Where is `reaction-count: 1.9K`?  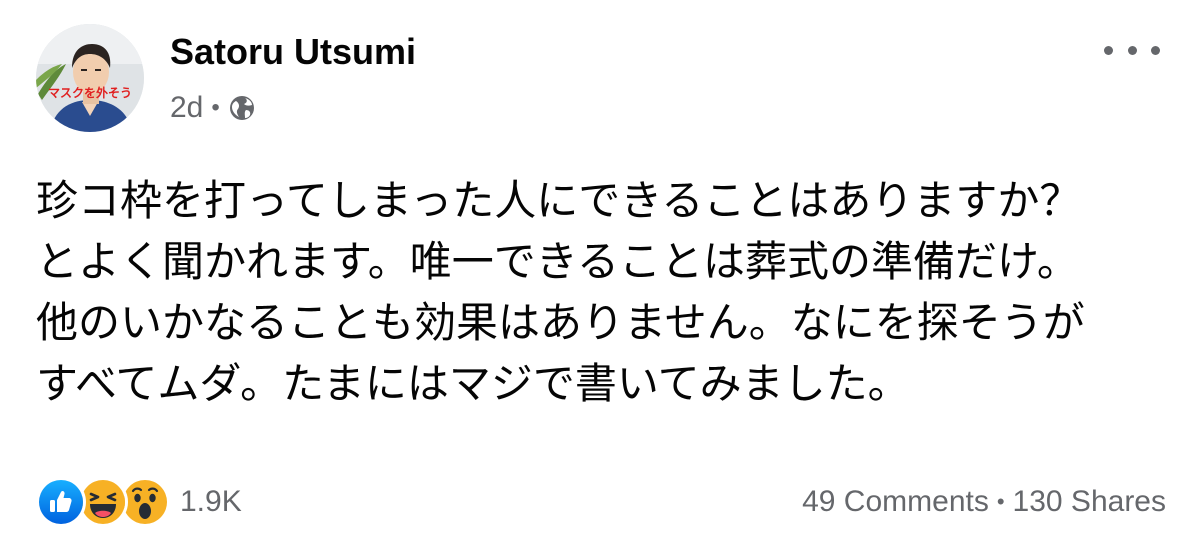
reaction-count: 1.9K is located at coordinates (211, 502).